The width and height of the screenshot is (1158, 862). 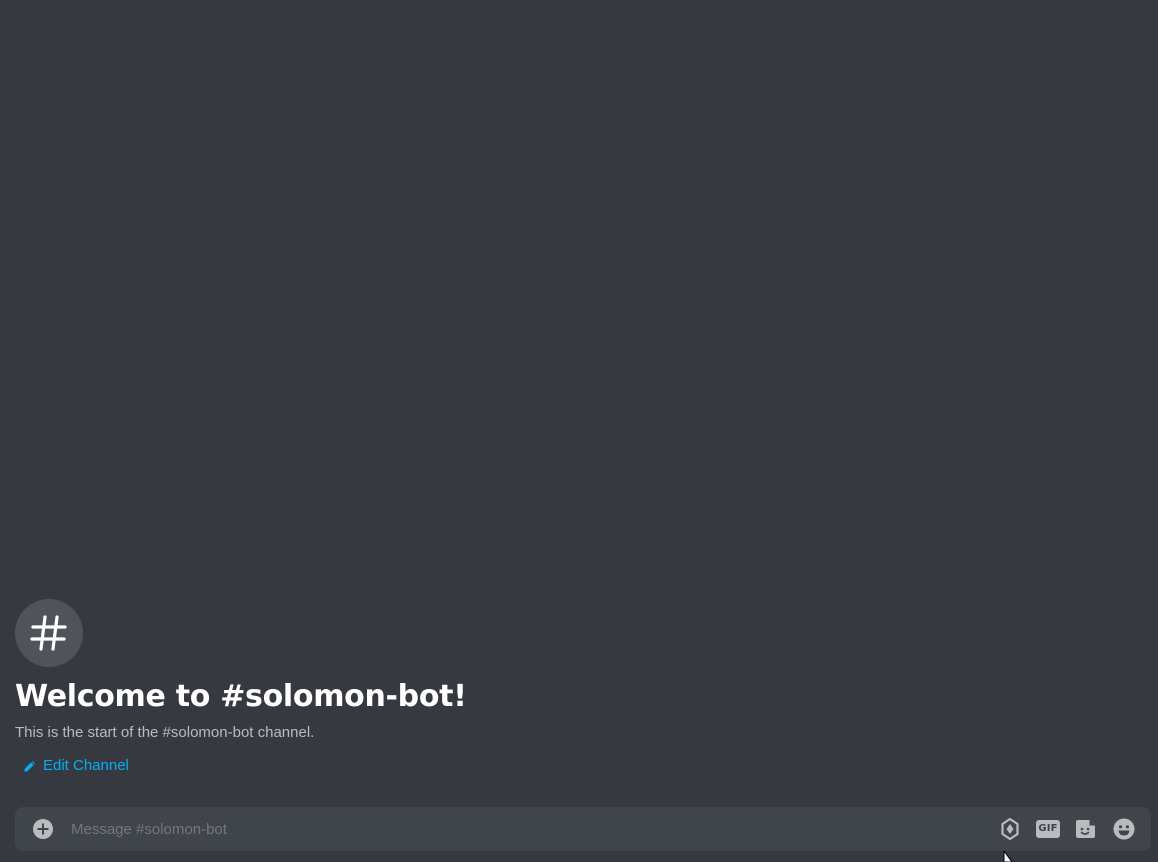 I want to click on nitro-gift-icon, so click(x=1010, y=829).